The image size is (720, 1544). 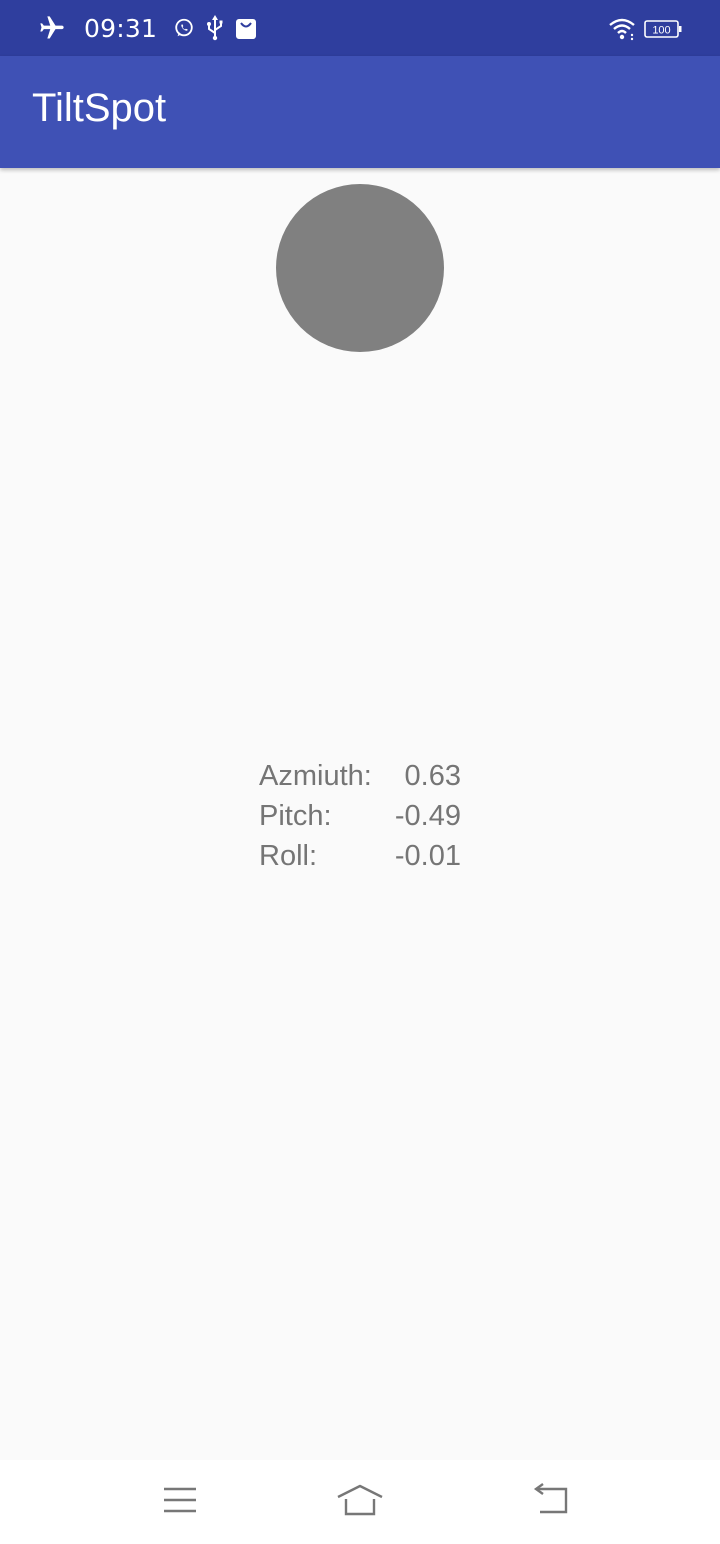 I want to click on status-time: 09:31, so click(x=121, y=28).